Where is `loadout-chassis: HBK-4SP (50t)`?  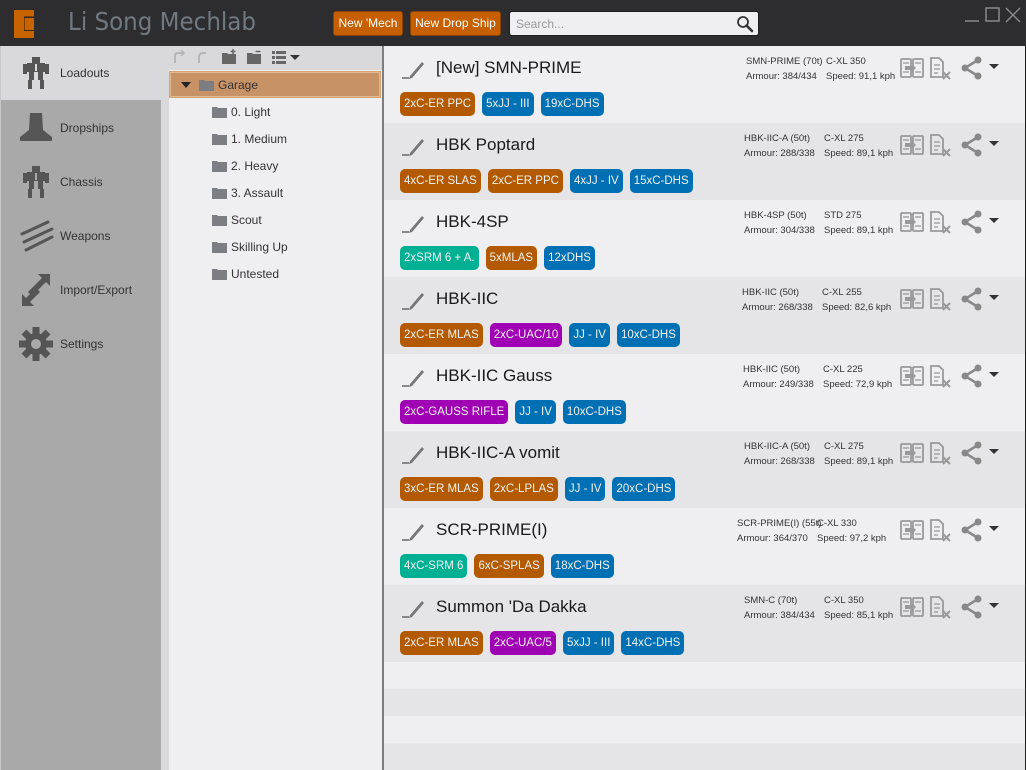 loadout-chassis: HBK-4SP (50t) is located at coordinates (775, 215).